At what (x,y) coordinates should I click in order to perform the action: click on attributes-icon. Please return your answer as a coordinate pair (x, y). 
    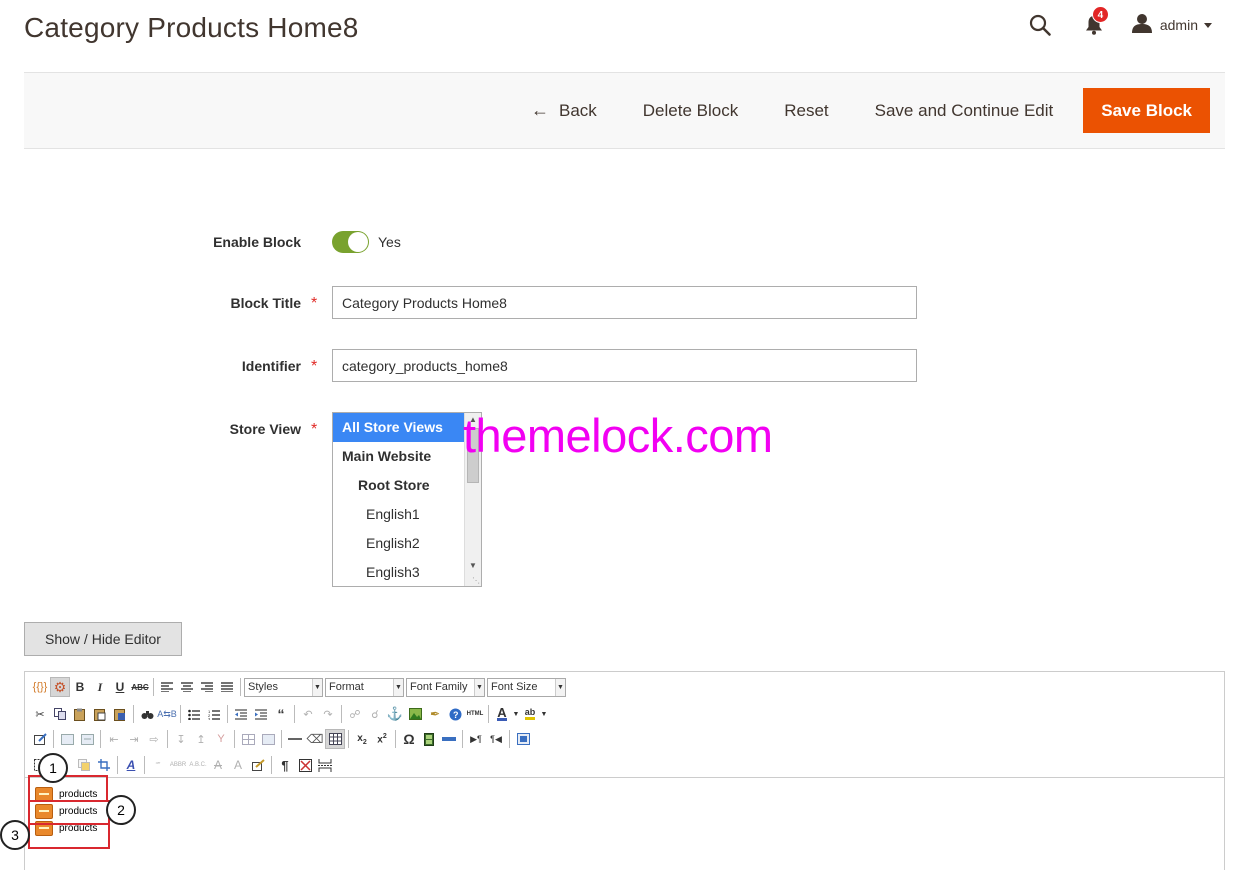
    Looking at the image, I should click on (258, 765).